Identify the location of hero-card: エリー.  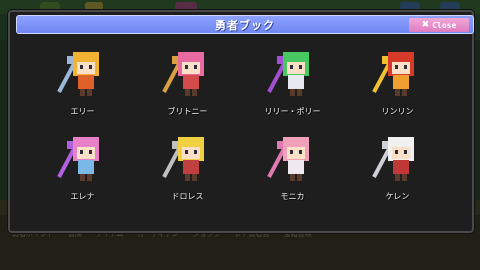
(82, 90).